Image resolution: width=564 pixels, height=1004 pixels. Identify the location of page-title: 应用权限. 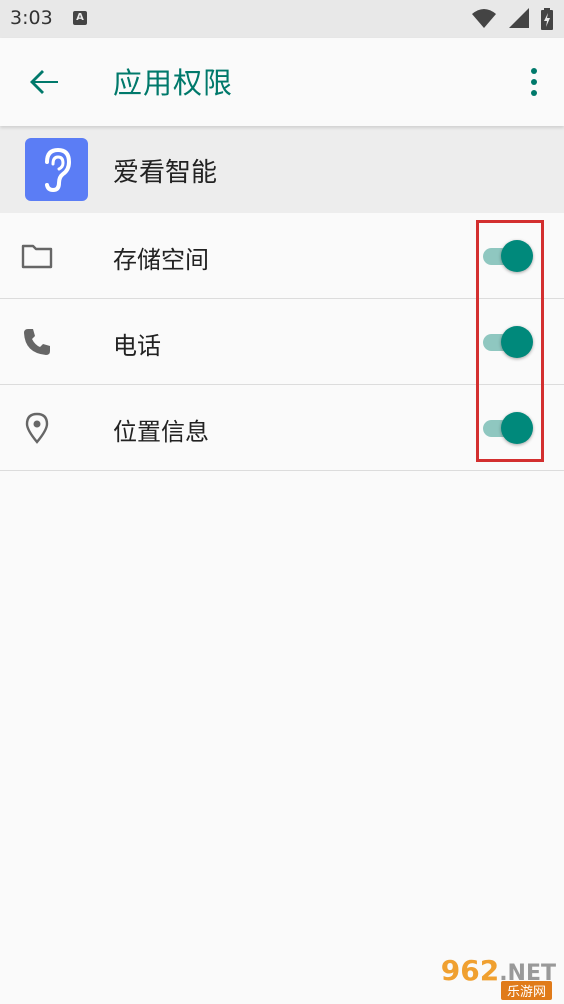
(173, 83).